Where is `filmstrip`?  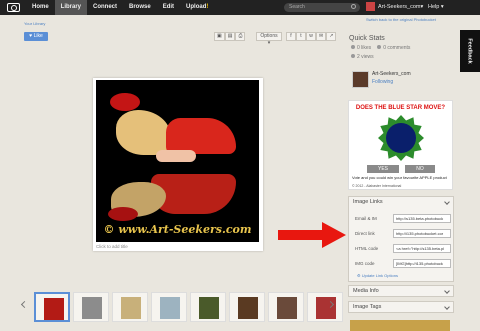
filmstrip is located at coordinates (181, 308).